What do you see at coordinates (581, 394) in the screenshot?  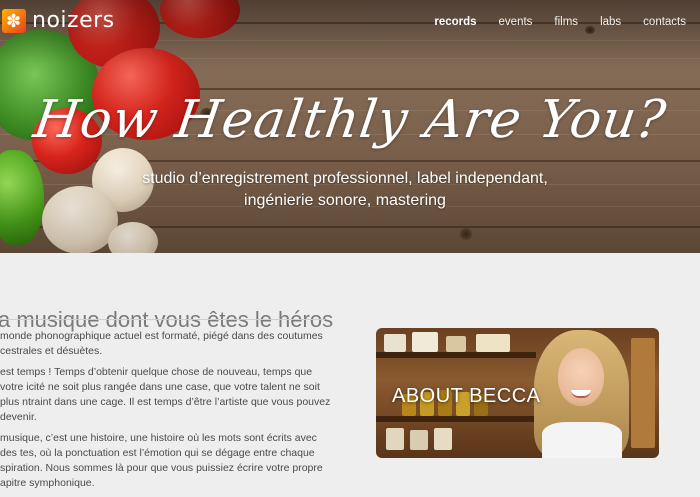 I see `person-photo` at bounding box center [581, 394].